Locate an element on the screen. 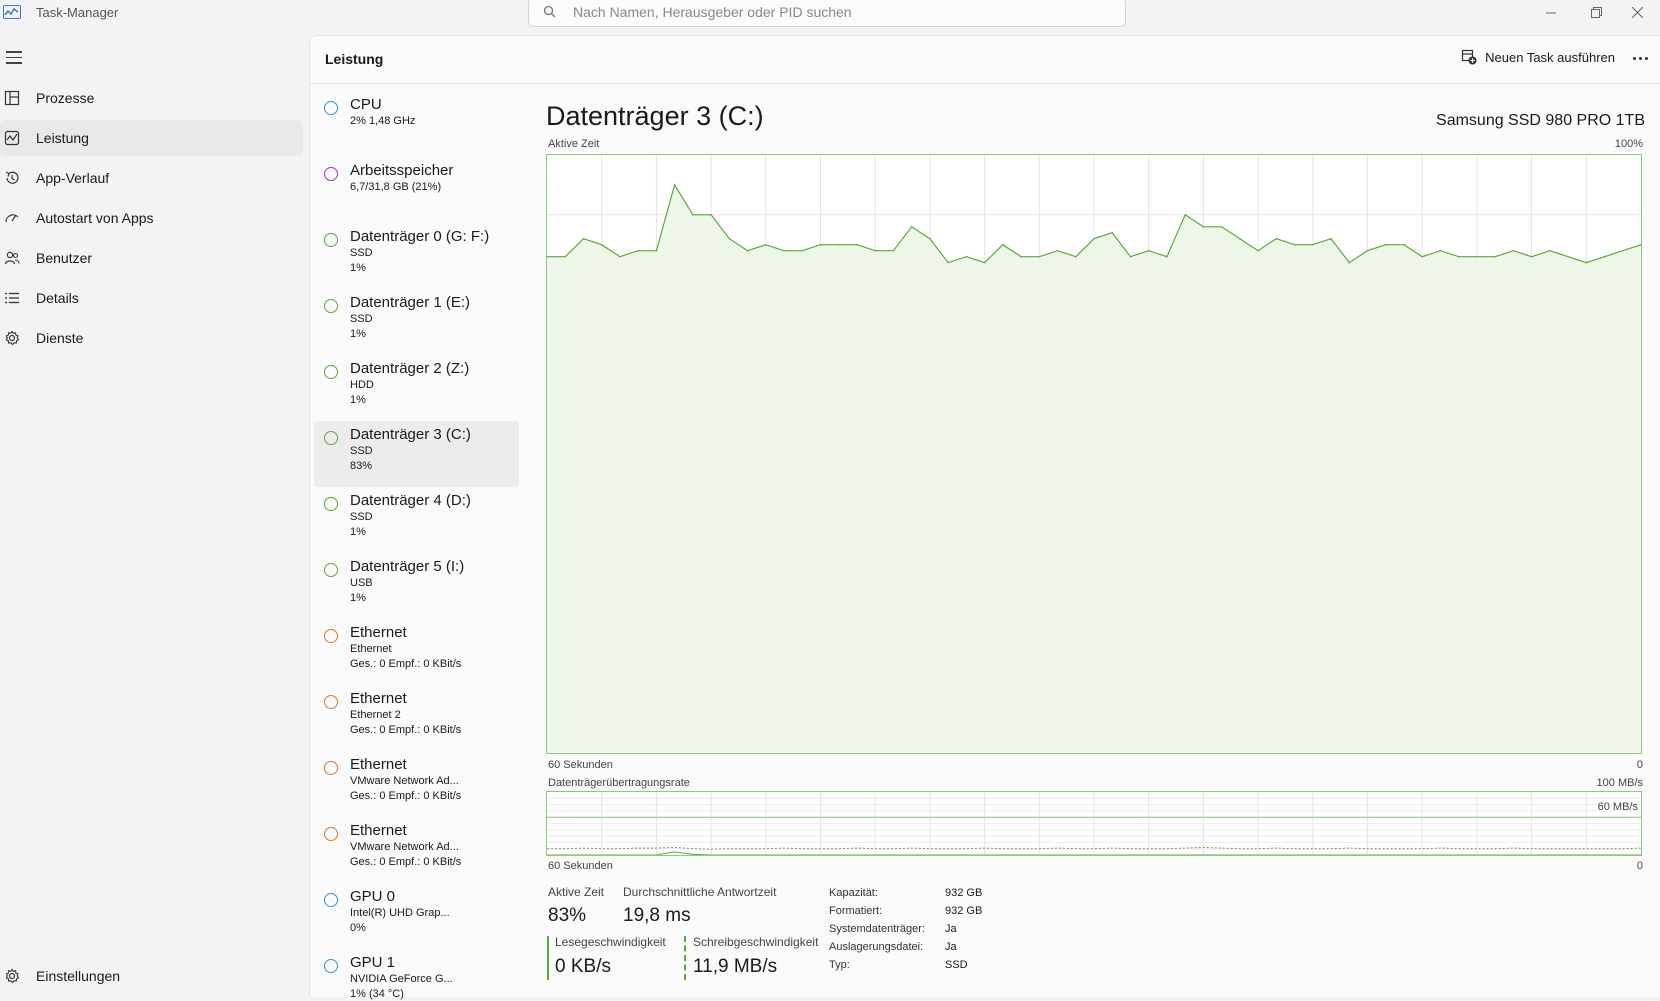 The height and width of the screenshot is (1001, 1660). search-box is located at coordinates (827, 13).